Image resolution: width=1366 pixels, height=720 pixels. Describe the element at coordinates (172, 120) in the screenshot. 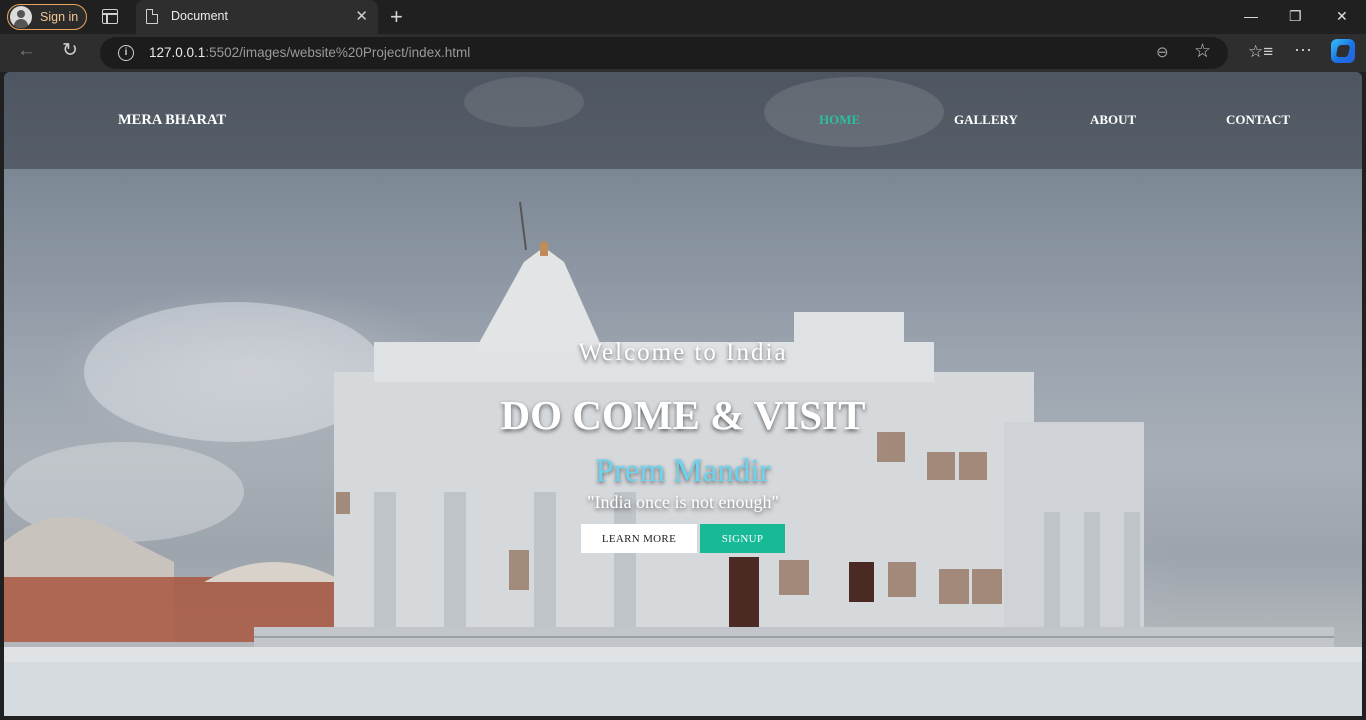

I see `site-logo: MERA BHARAT` at that location.